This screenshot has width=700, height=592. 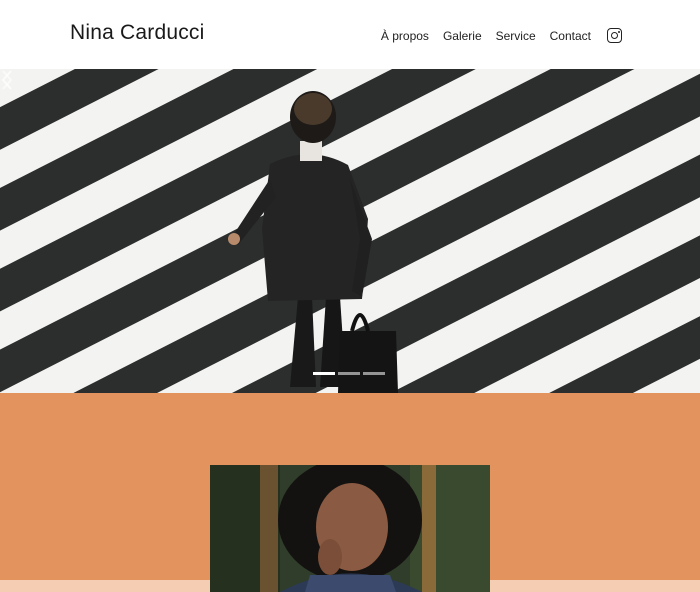 What do you see at coordinates (462, 36) in the screenshot?
I see `nav-link-galerie: Galerie` at bounding box center [462, 36].